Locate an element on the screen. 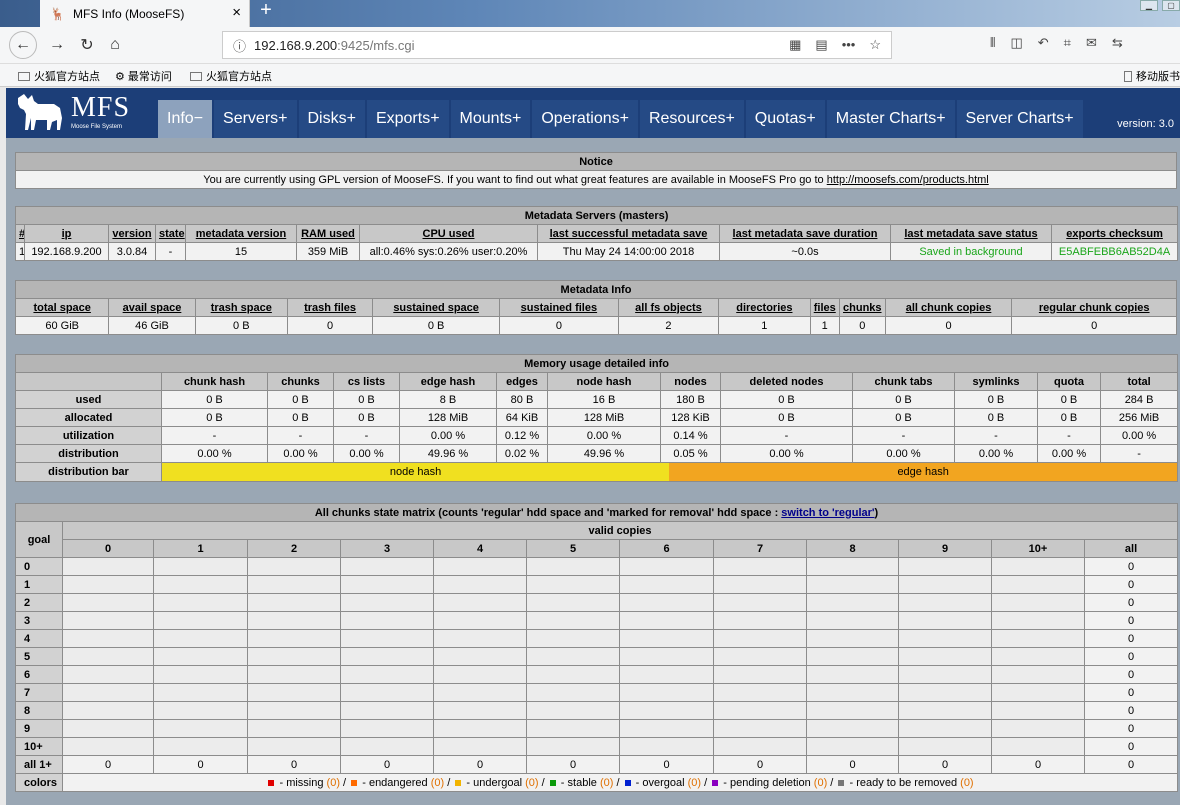 This screenshot has width=1180, height=805. chat-icon: ✉ is located at coordinates (1091, 43).